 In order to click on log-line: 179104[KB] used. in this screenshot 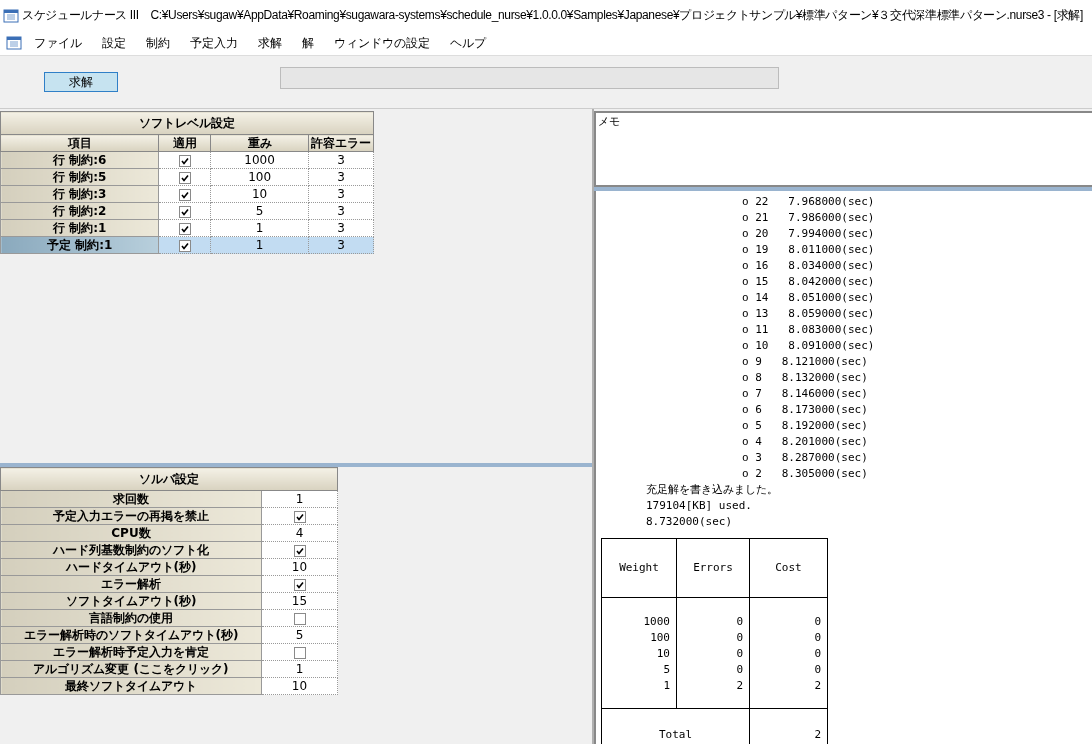, I will do `click(699, 506)`.